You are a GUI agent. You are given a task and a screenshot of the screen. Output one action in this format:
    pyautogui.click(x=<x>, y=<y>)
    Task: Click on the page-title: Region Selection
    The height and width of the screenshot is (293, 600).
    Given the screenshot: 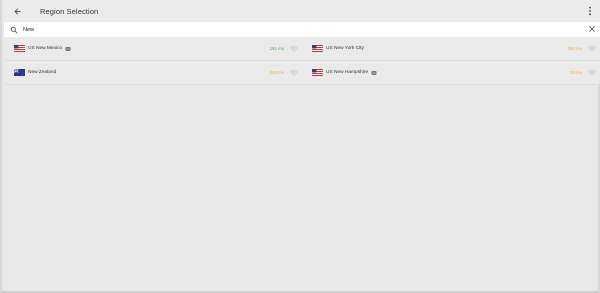 What is the action you would take?
    pyautogui.click(x=69, y=11)
    